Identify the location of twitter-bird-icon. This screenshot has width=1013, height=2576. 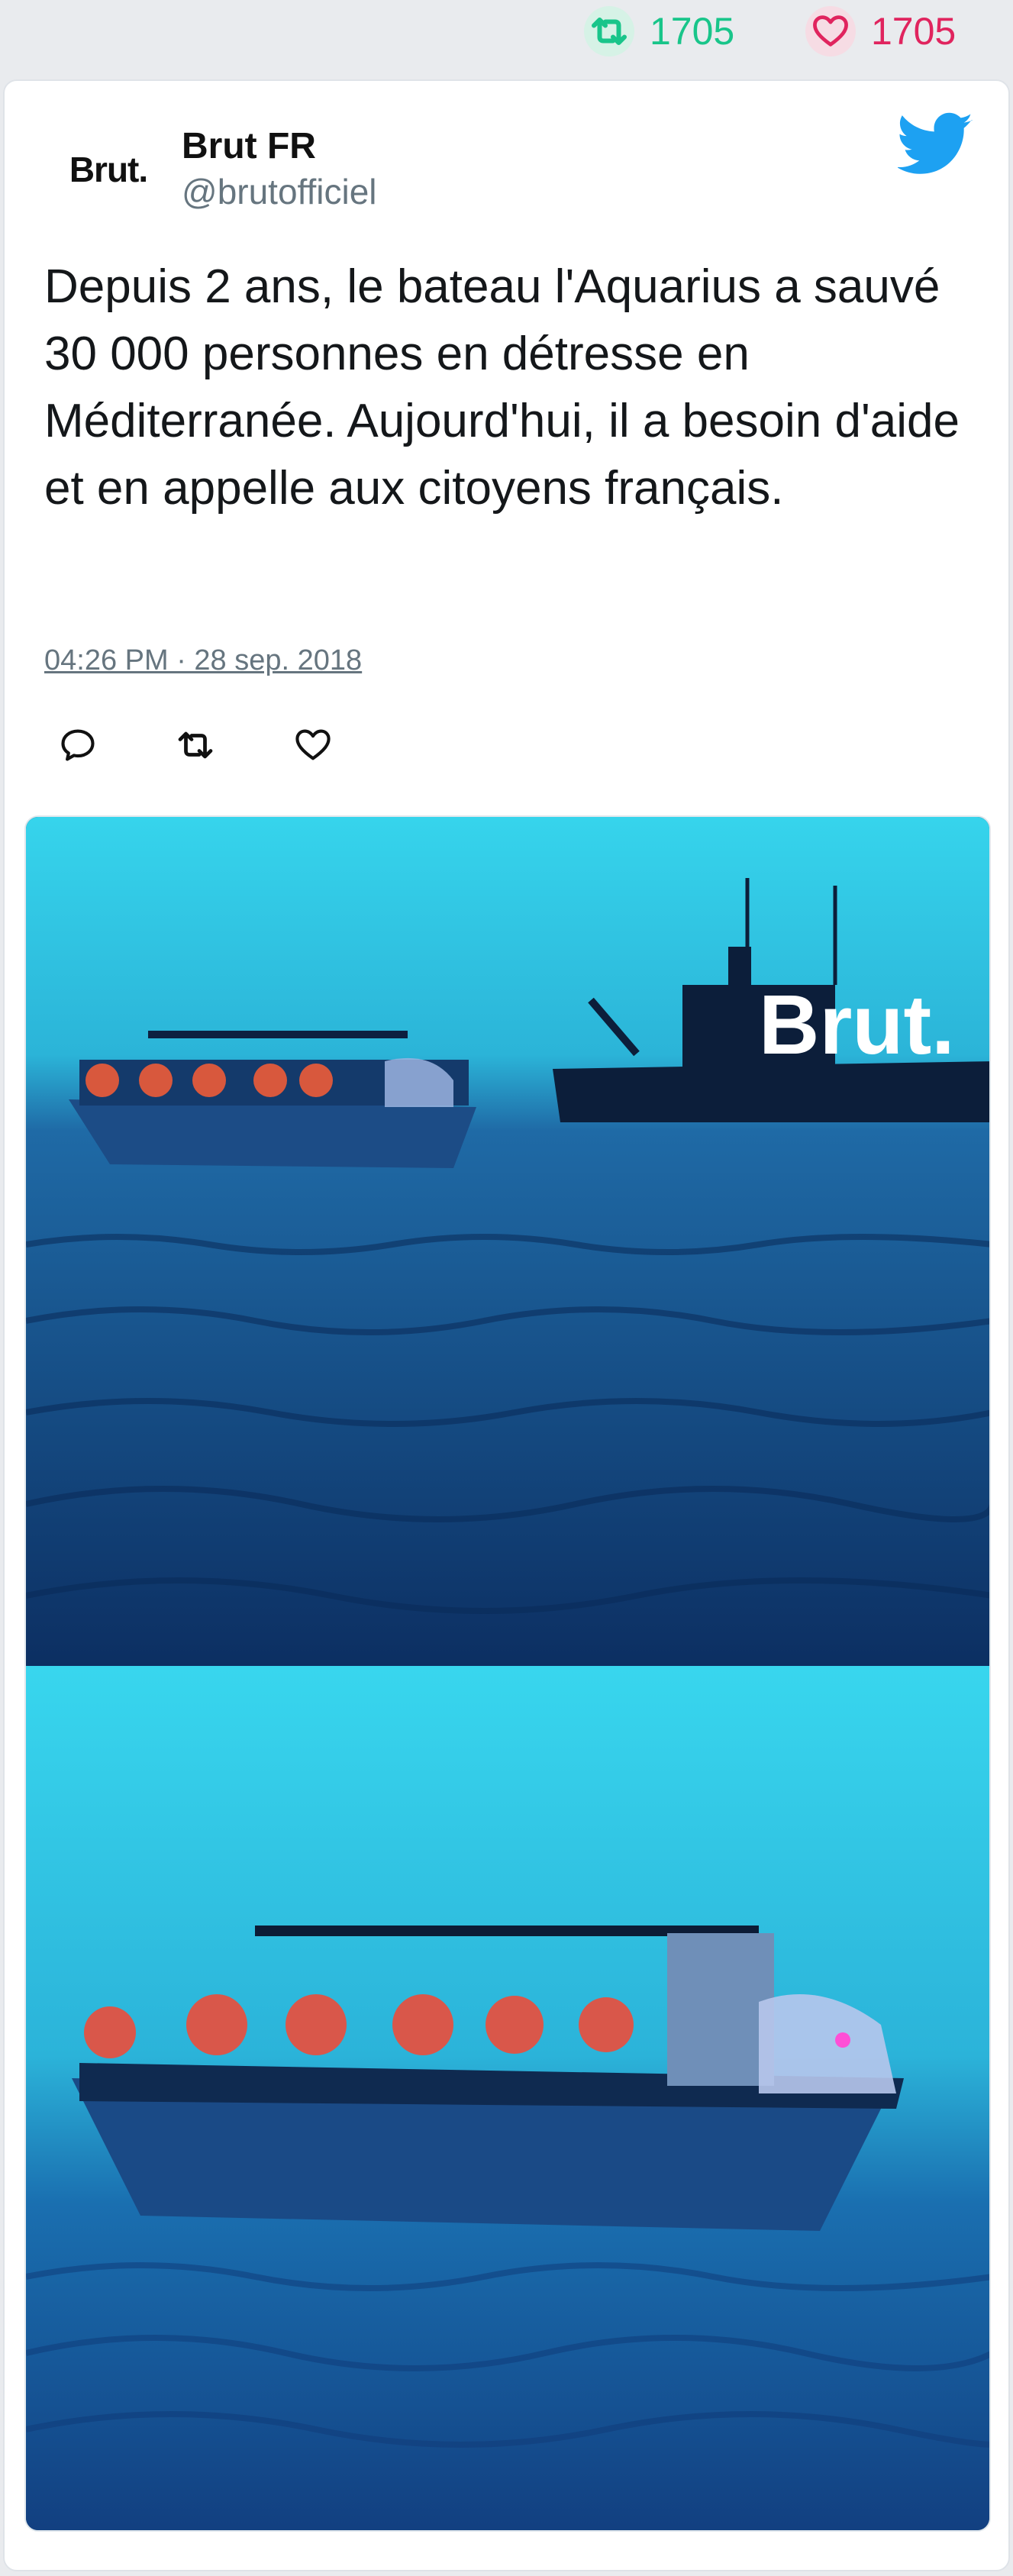
(935, 144).